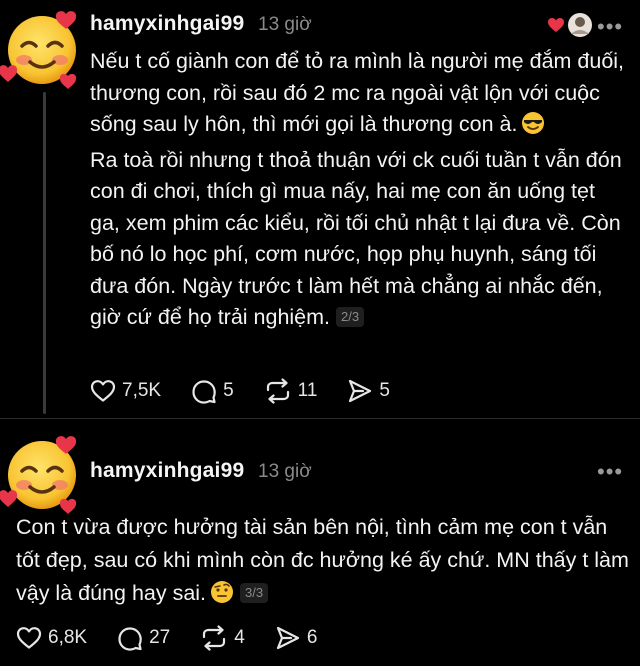  Describe the element at coordinates (181, 638) in the screenshot. I see `post-actions: 6,8K 27 4 6` at that location.